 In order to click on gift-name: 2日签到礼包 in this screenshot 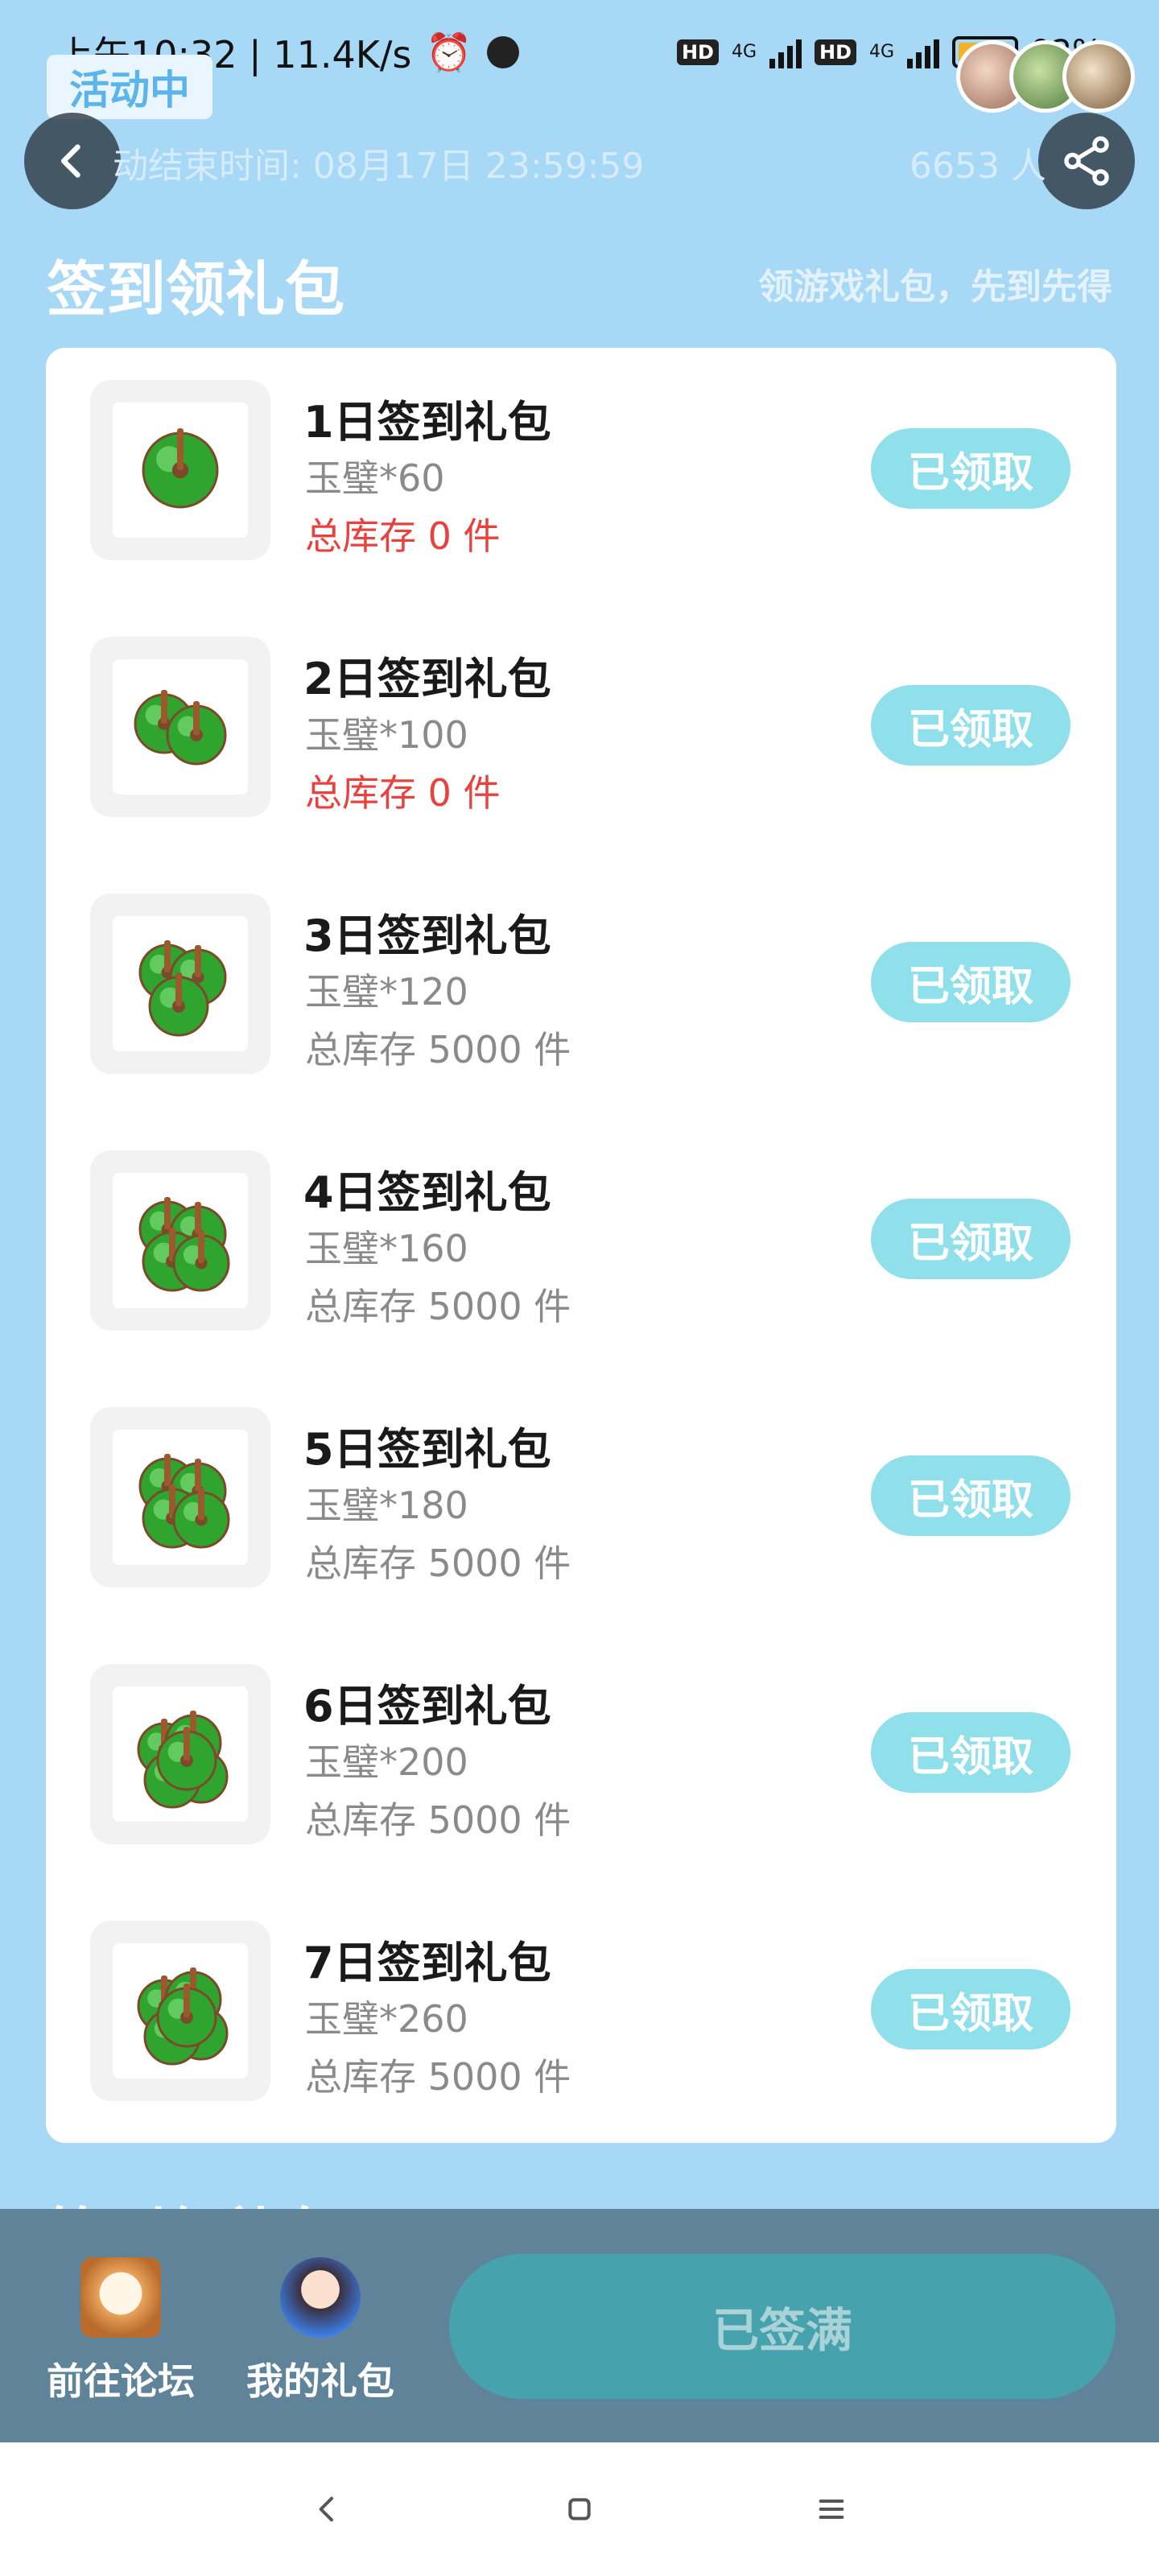, I will do `click(427, 679)`.